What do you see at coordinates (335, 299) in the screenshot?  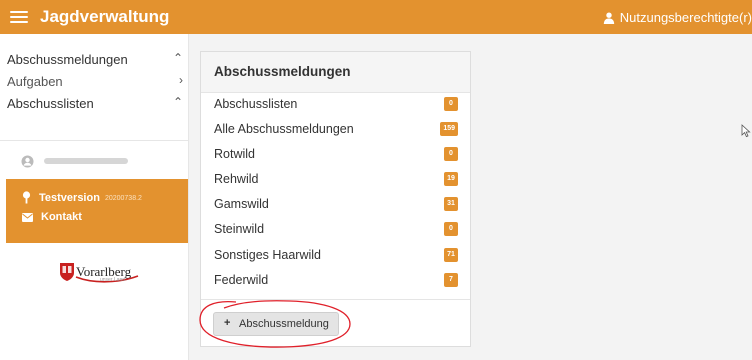 I see `card-footer-divider` at bounding box center [335, 299].